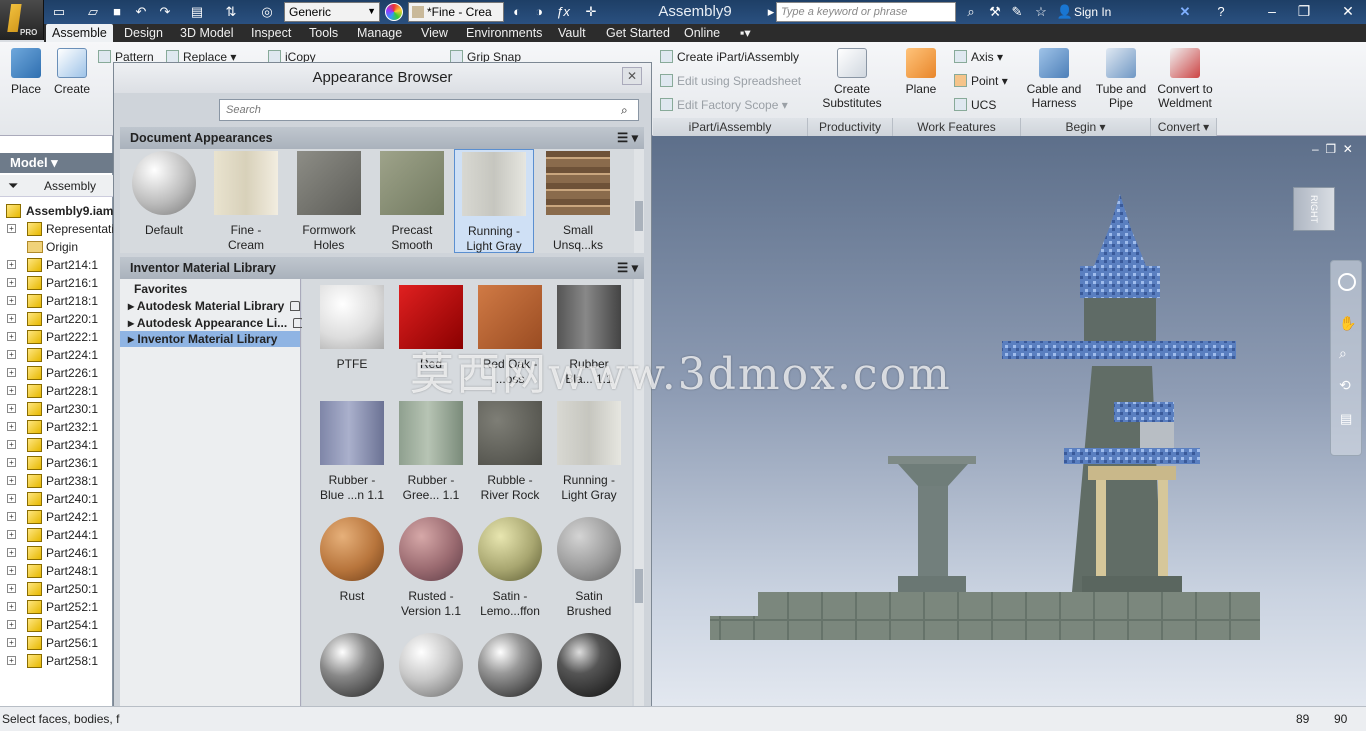  What do you see at coordinates (164, 194) in the screenshot?
I see `appearance-default: Default` at bounding box center [164, 194].